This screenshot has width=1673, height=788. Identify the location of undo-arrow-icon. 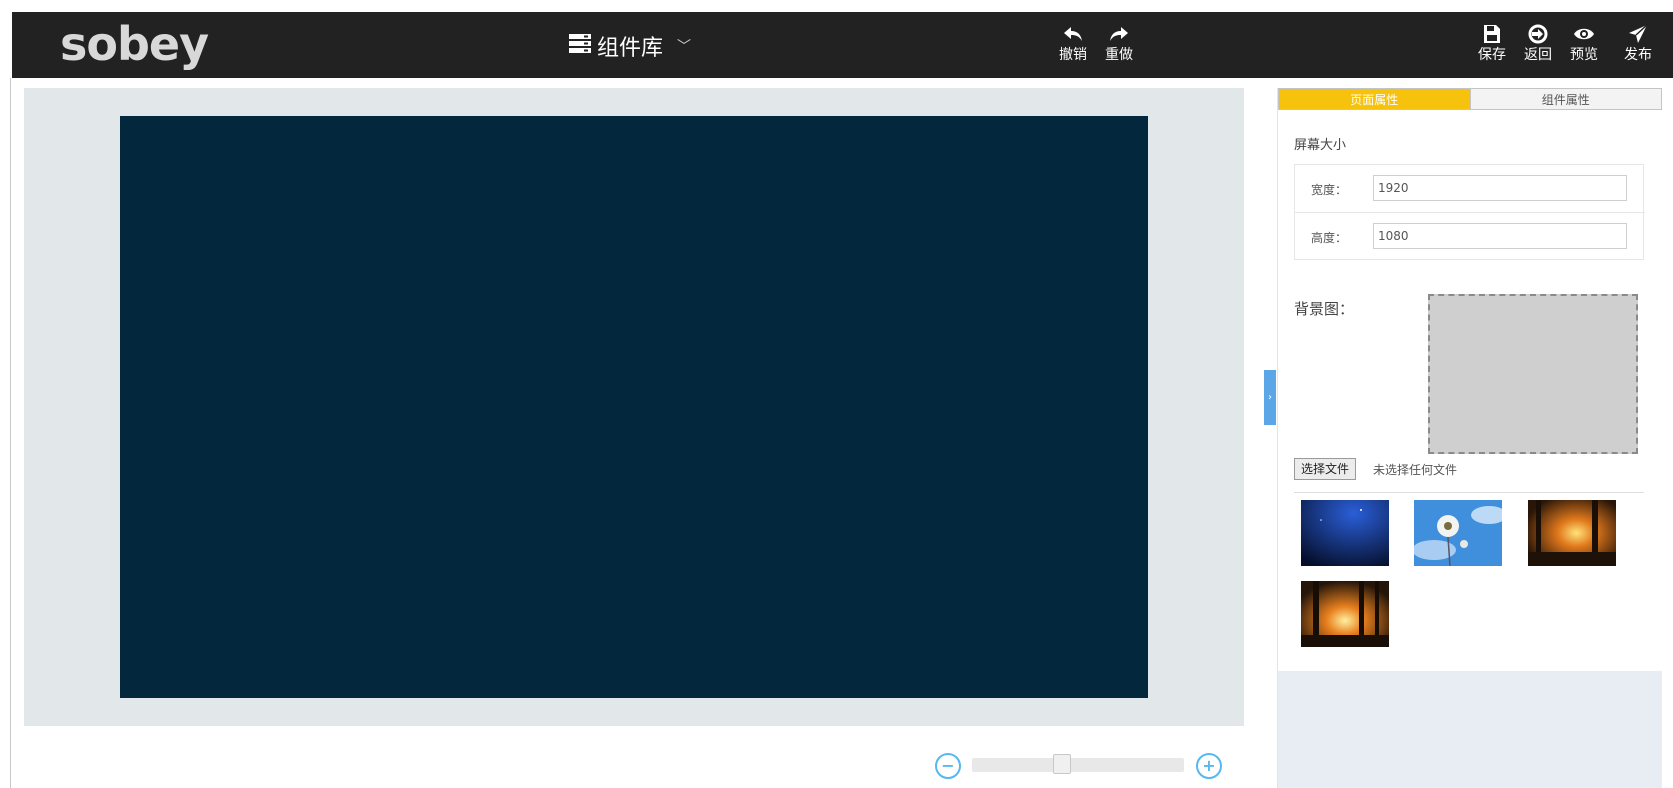
(1073, 34).